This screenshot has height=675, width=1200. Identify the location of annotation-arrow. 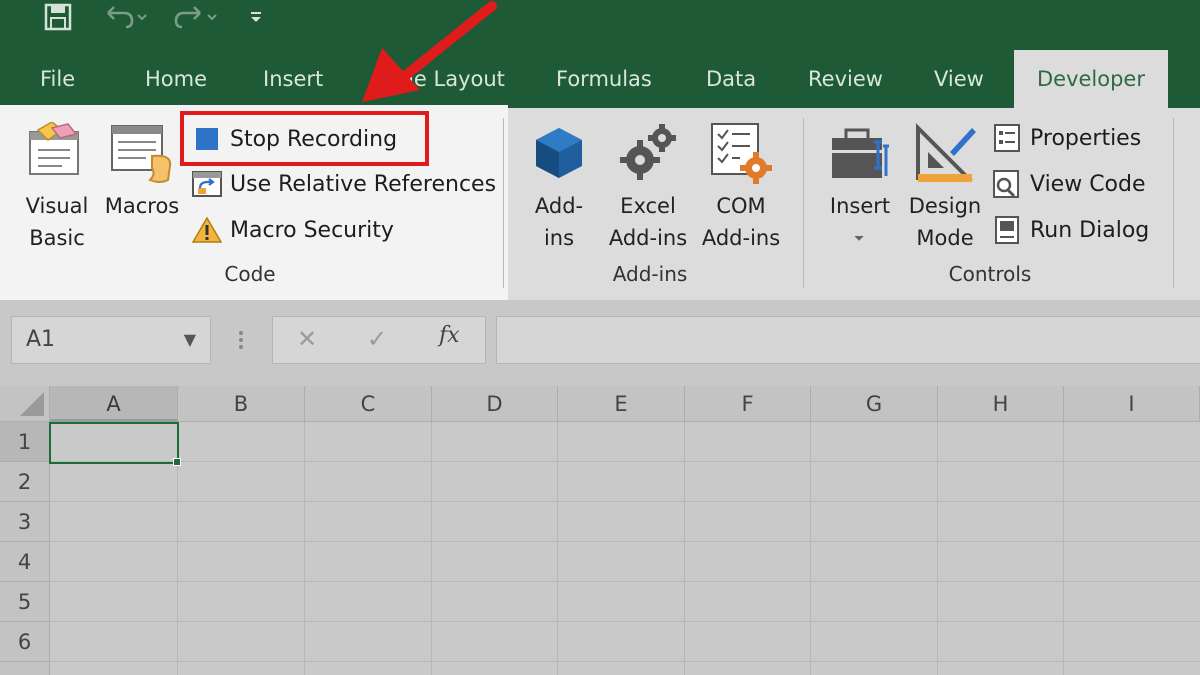
(429, 51).